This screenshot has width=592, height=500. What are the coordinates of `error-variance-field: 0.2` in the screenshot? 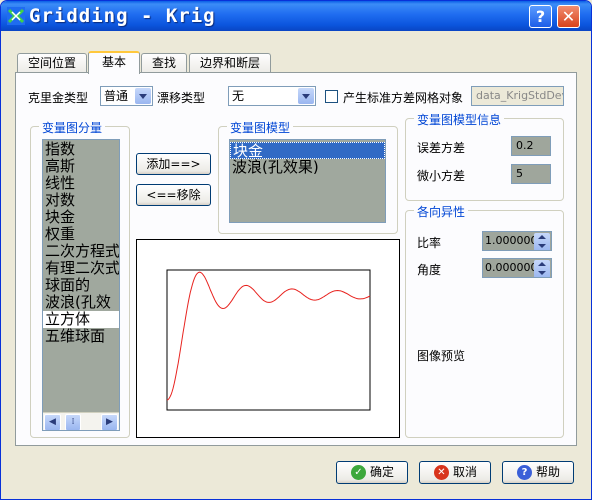 It's located at (531, 146).